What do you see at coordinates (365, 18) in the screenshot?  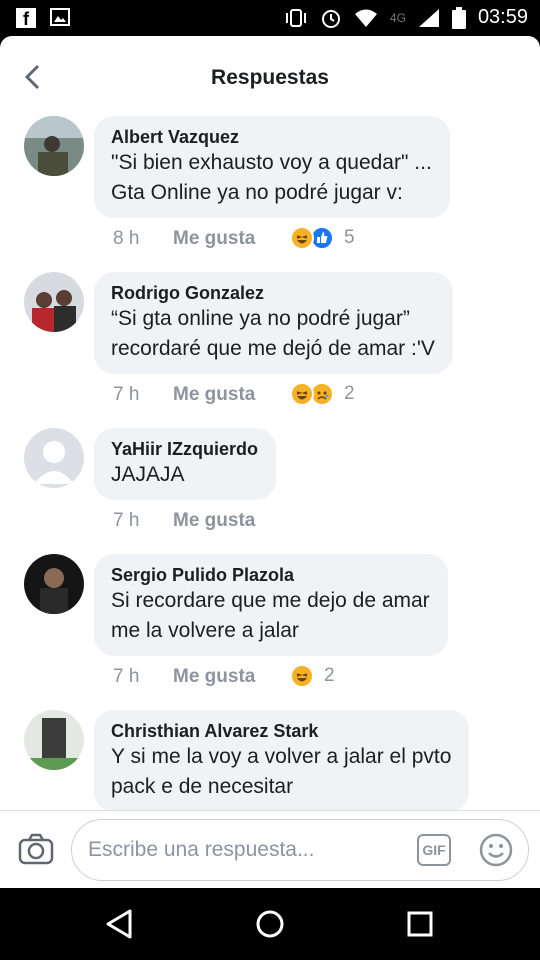 I see `wifi-icon` at bounding box center [365, 18].